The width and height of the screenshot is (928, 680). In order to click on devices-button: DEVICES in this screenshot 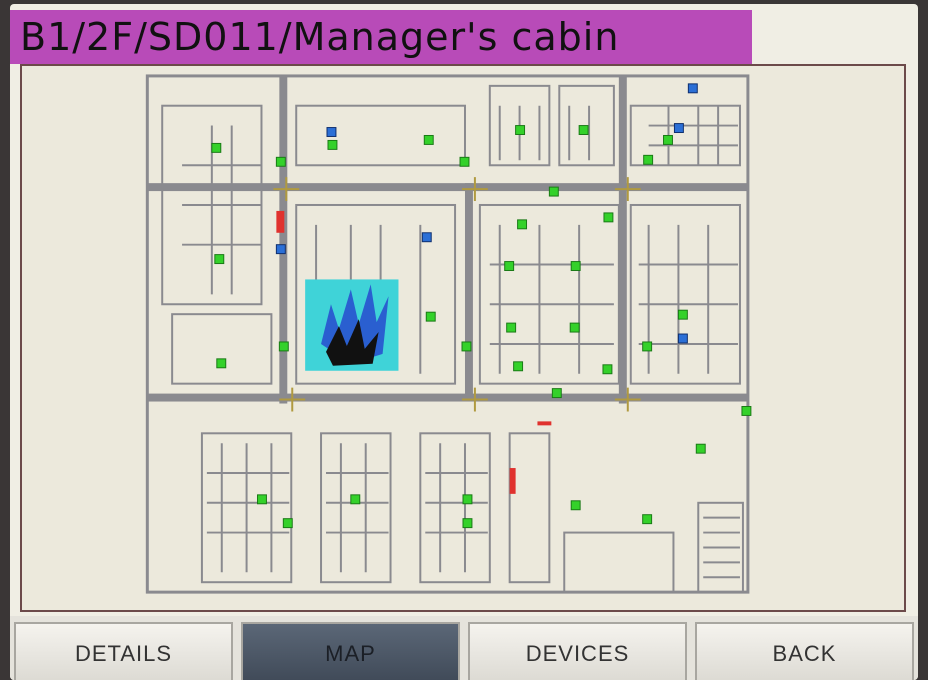, I will do `click(577, 651)`.